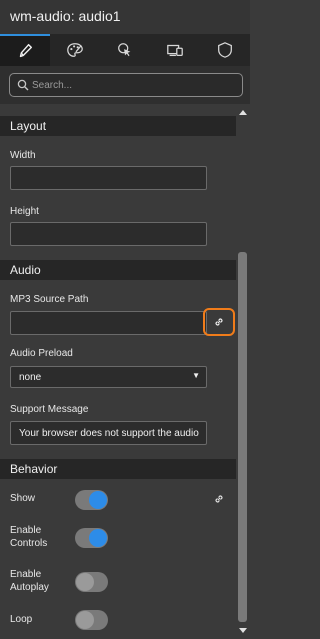 This screenshot has height=639, width=320. I want to click on show-toggle, so click(91, 500).